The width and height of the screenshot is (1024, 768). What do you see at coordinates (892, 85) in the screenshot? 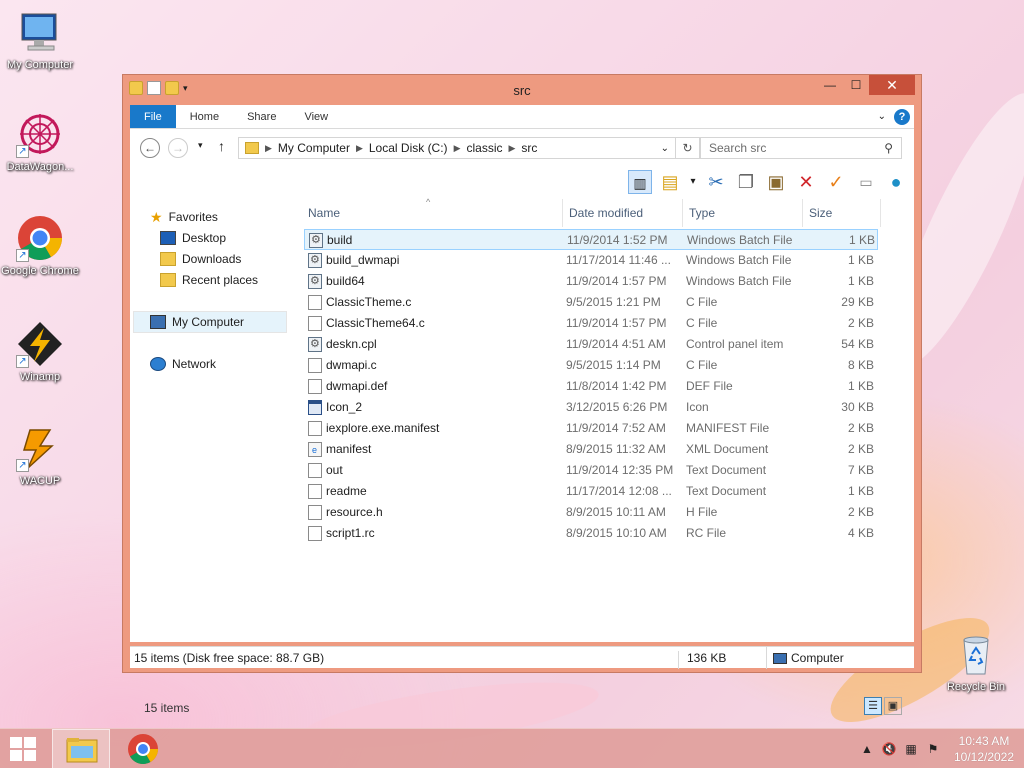
I see `close-button: ✕` at bounding box center [892, 85].